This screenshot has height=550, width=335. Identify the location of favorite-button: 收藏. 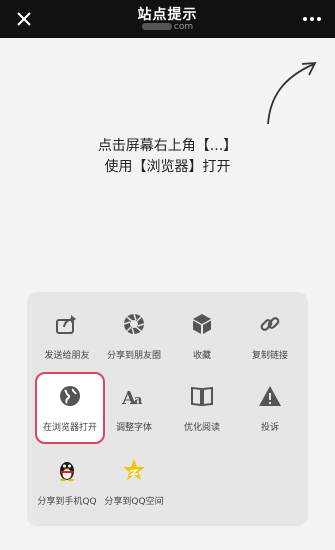
(202, 336).